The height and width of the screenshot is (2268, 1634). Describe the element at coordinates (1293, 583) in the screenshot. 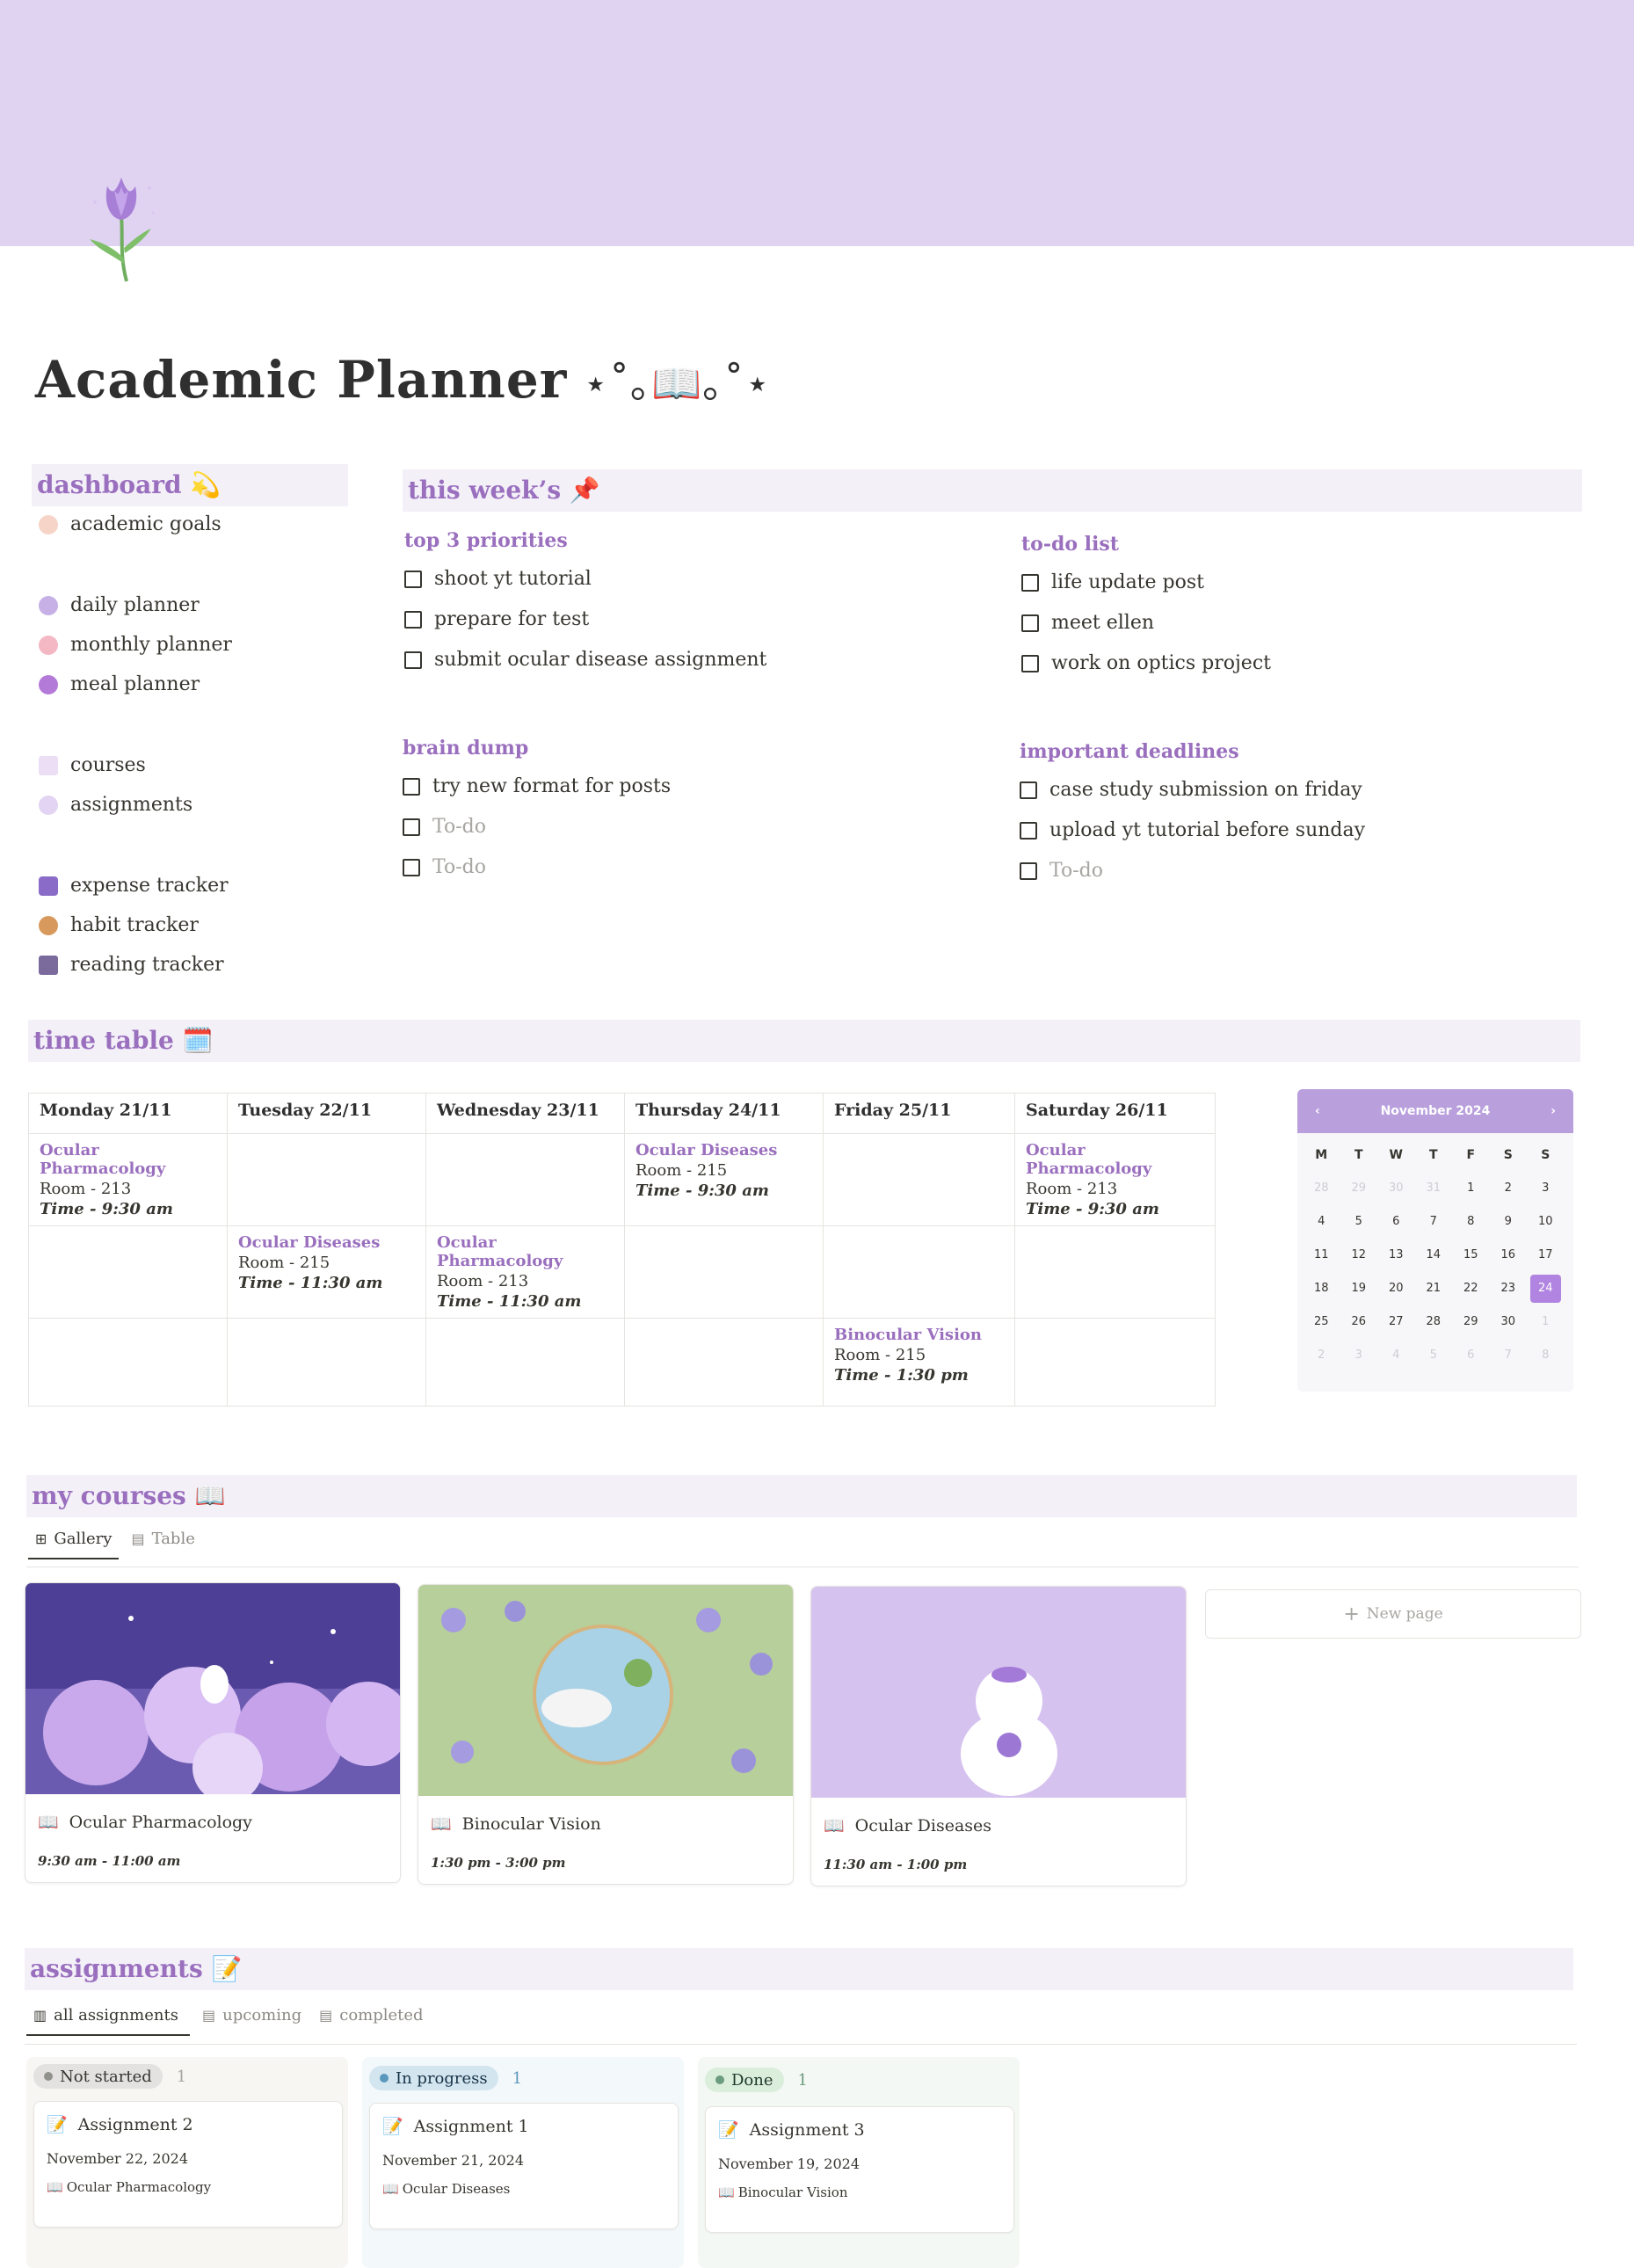

I see `todo-item: life update post` at that location.